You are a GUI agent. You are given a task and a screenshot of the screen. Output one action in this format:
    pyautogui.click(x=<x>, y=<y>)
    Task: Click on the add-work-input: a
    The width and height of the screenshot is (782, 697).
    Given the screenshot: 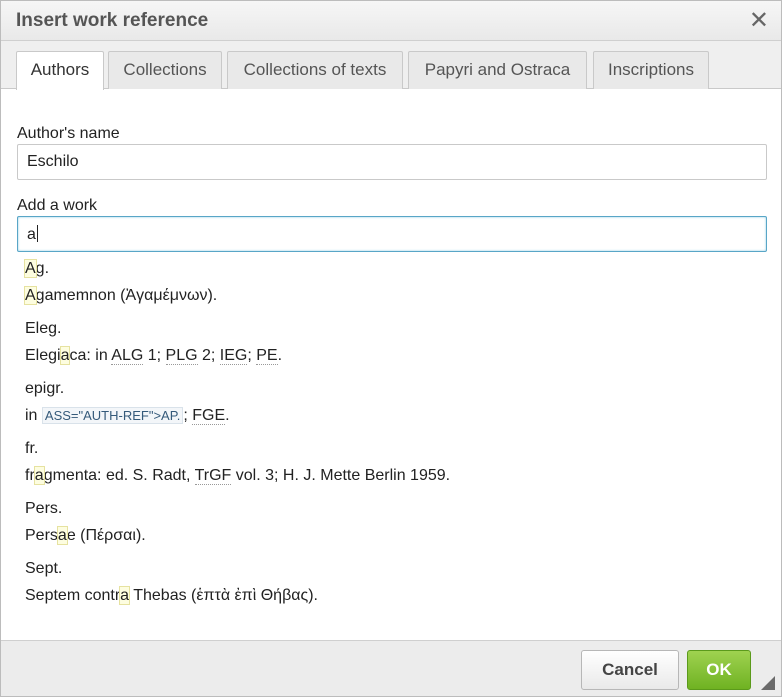 What is the action you would take?
    pyautogui.click(x=392, y=234)
    